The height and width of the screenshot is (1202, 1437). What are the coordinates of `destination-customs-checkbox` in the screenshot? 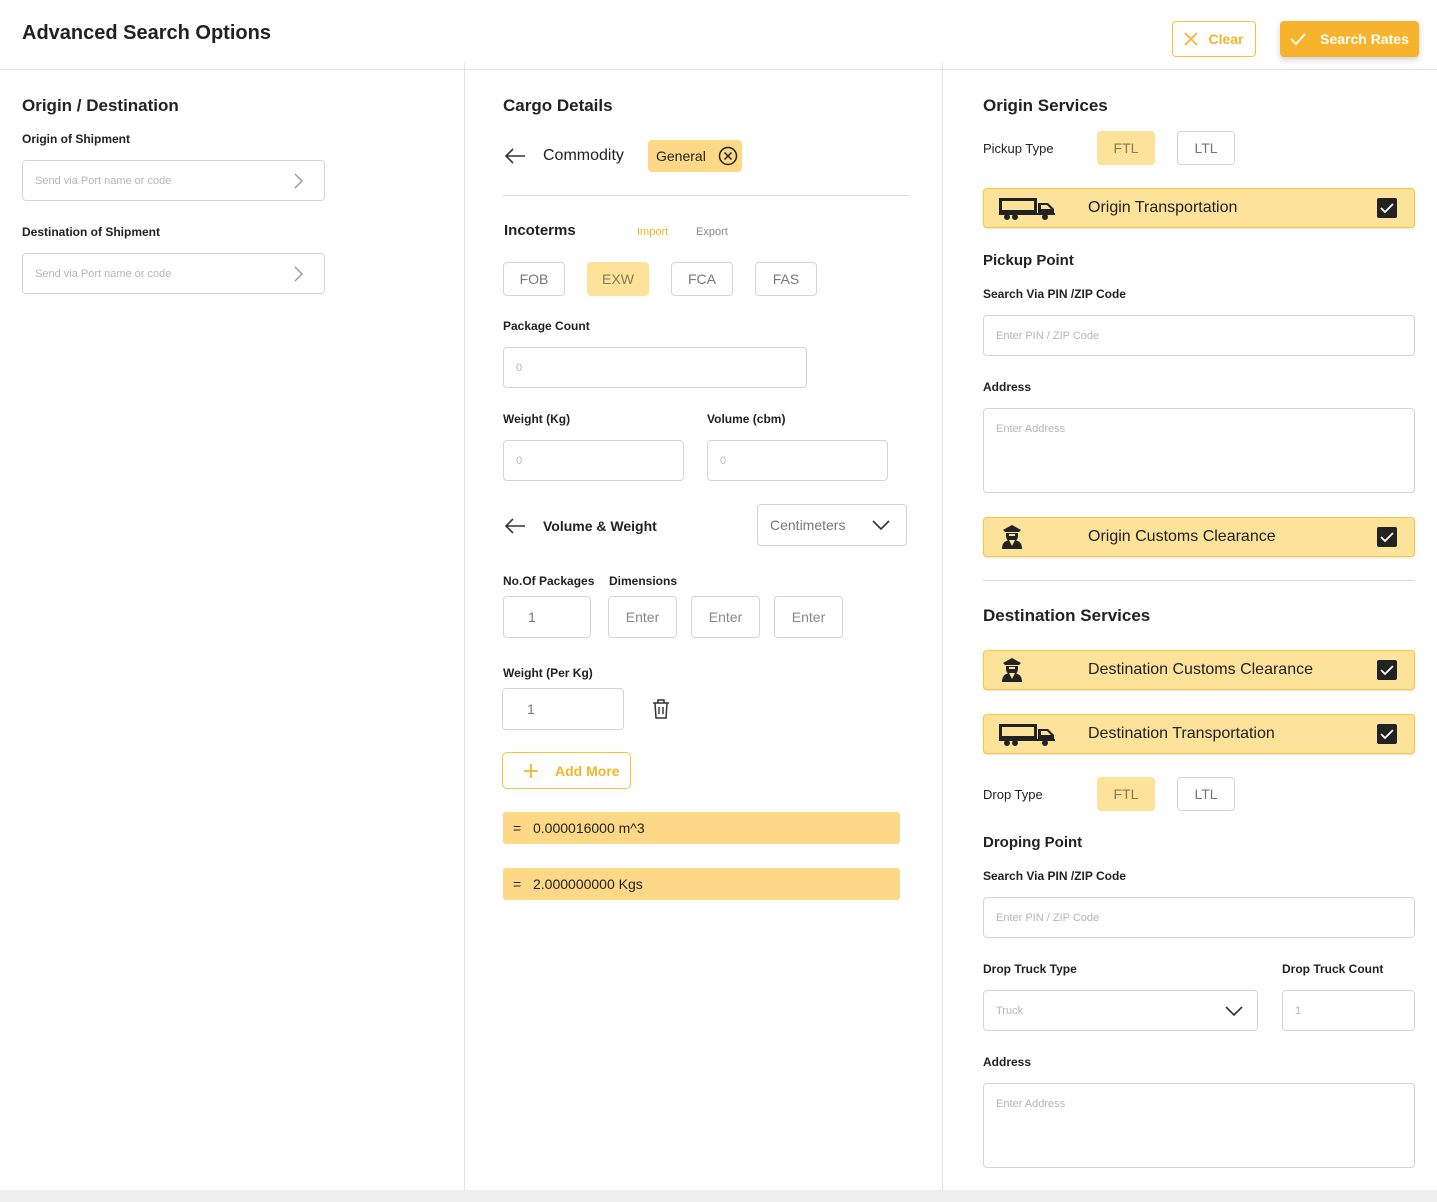 It's located at (1387, 670).